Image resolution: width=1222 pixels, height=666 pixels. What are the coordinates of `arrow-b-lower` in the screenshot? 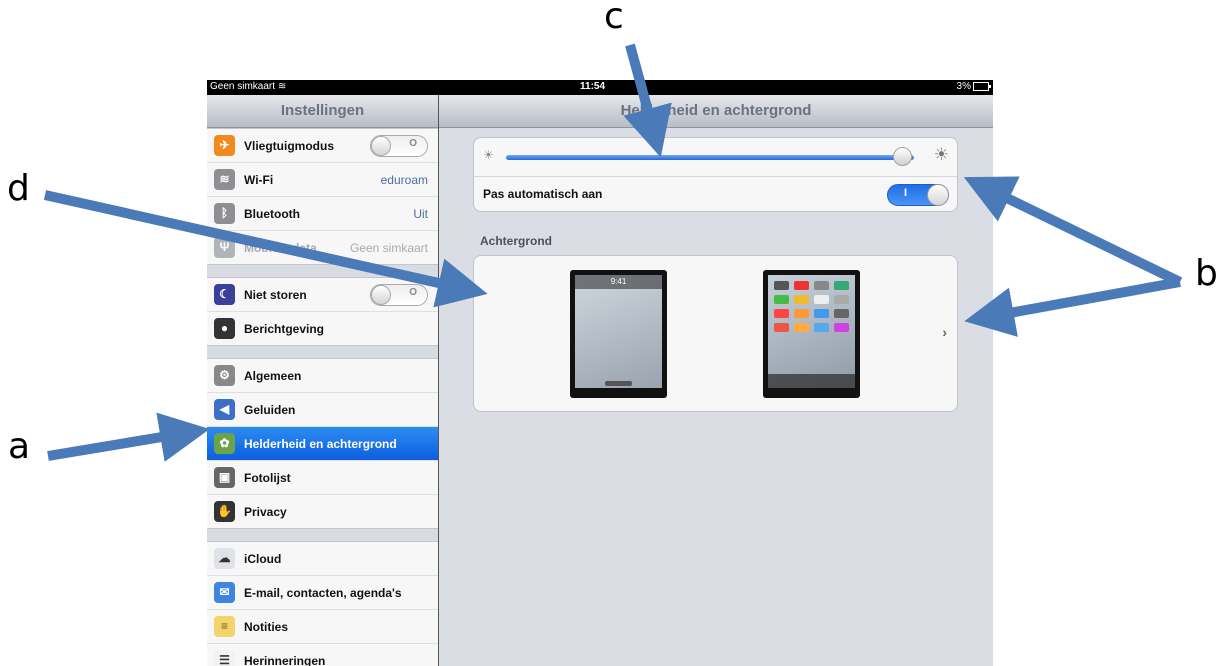 It's located at (1072, 307).